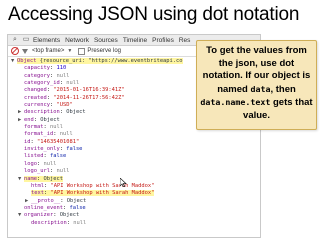  What do you see at coordinates (135, 223) in the screenshot?
I see `console-row: description: null` at bounding box center [135, 223].